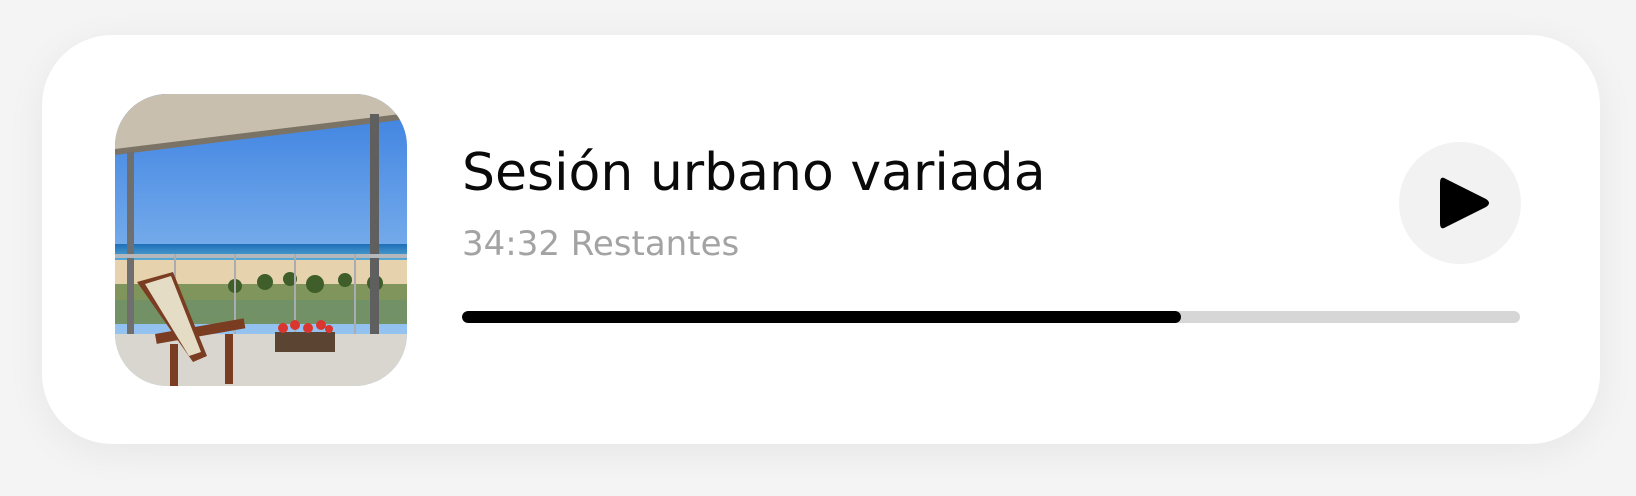 The image size is (1636, 496). I want to click on time-remaining: 34:32 Restantes, so click(601, 244).